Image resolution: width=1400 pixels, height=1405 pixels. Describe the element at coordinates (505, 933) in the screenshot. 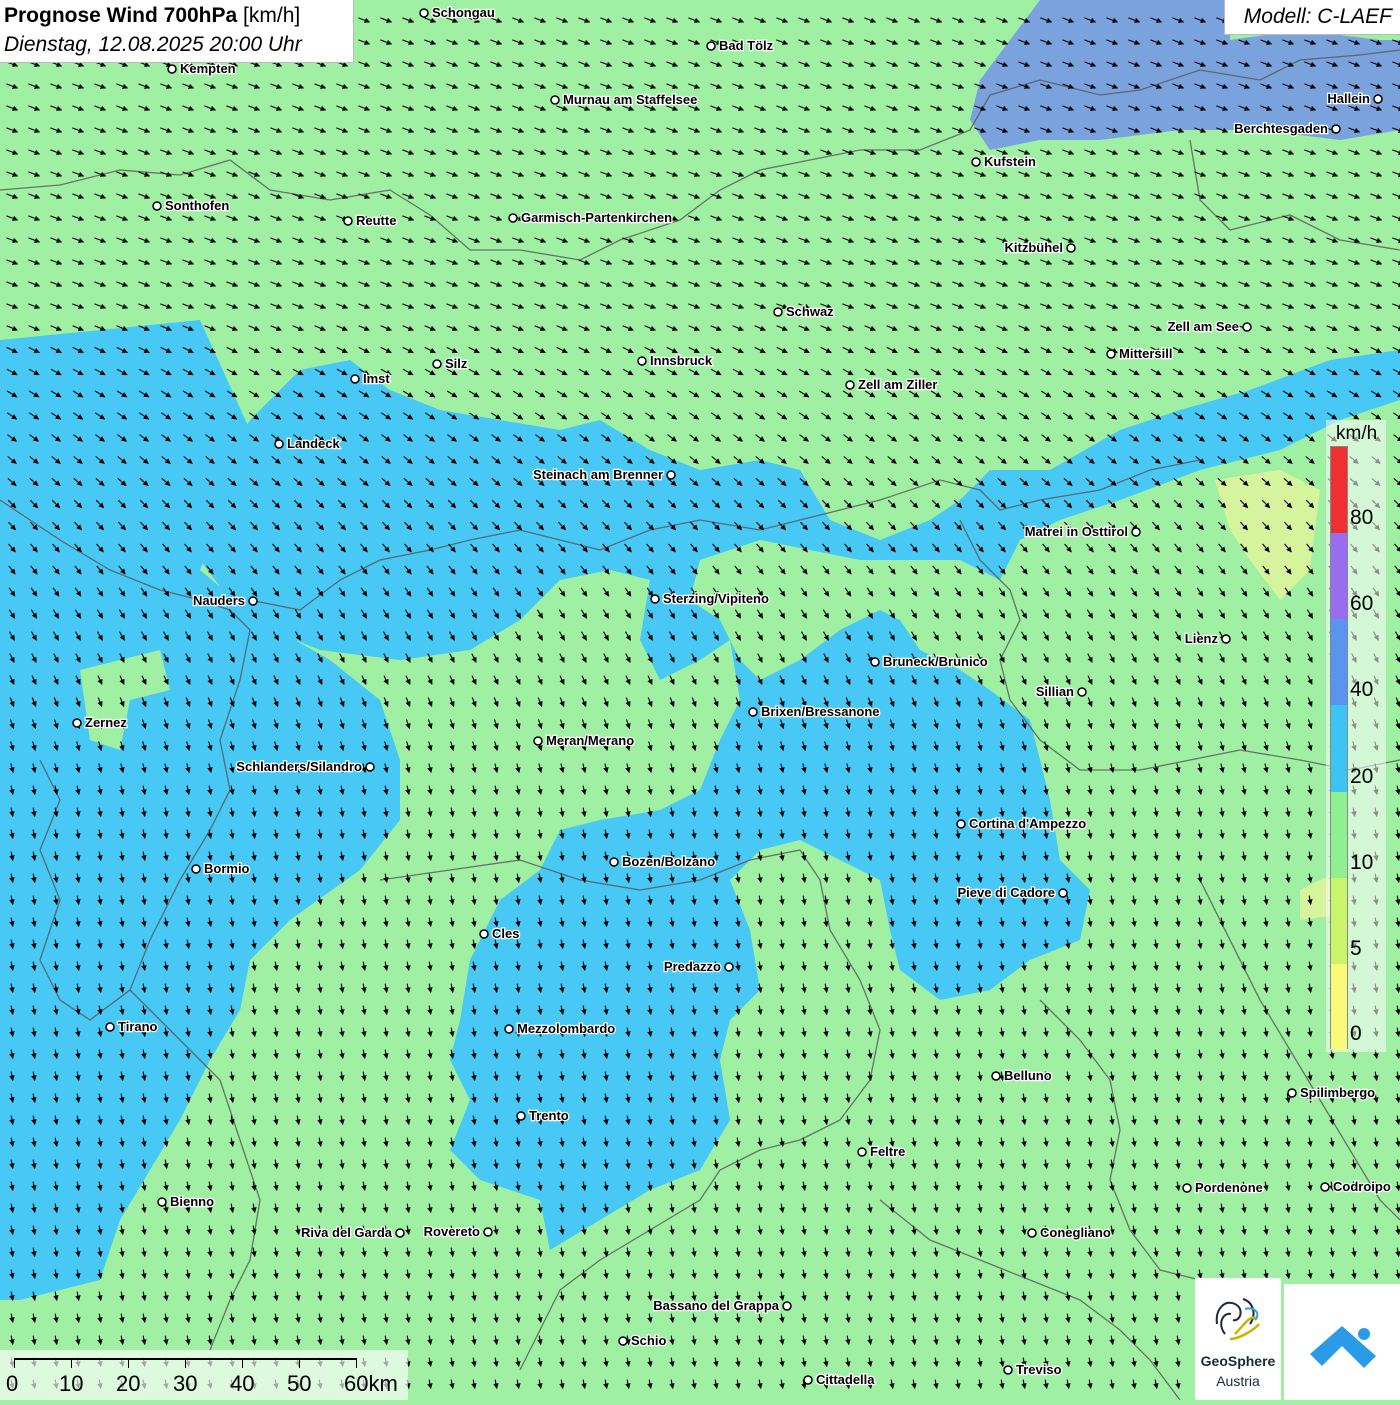

I see `city-label: Cles` at that location.